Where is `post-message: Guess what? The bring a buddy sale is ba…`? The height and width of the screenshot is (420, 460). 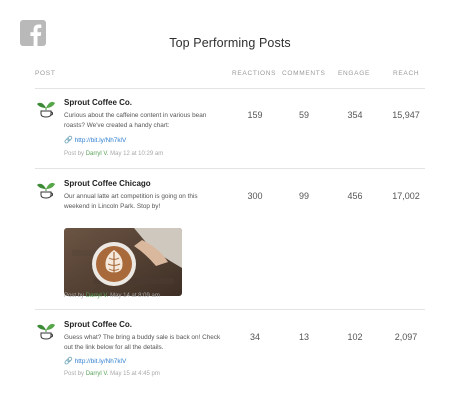 post-message: Guess what? The bring a buddy sale is ba… is located at coordinates (142, 342).